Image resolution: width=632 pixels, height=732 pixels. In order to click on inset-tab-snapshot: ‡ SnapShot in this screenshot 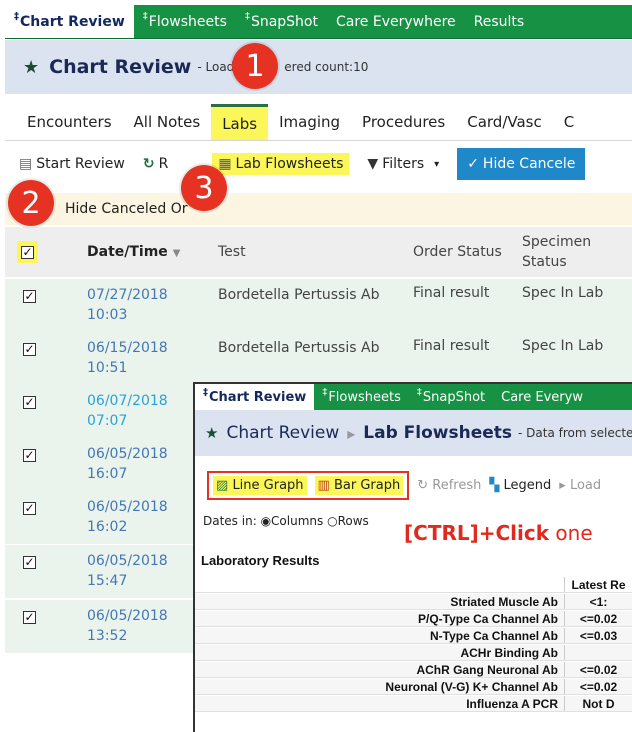, I will do `click(451, 397)`.